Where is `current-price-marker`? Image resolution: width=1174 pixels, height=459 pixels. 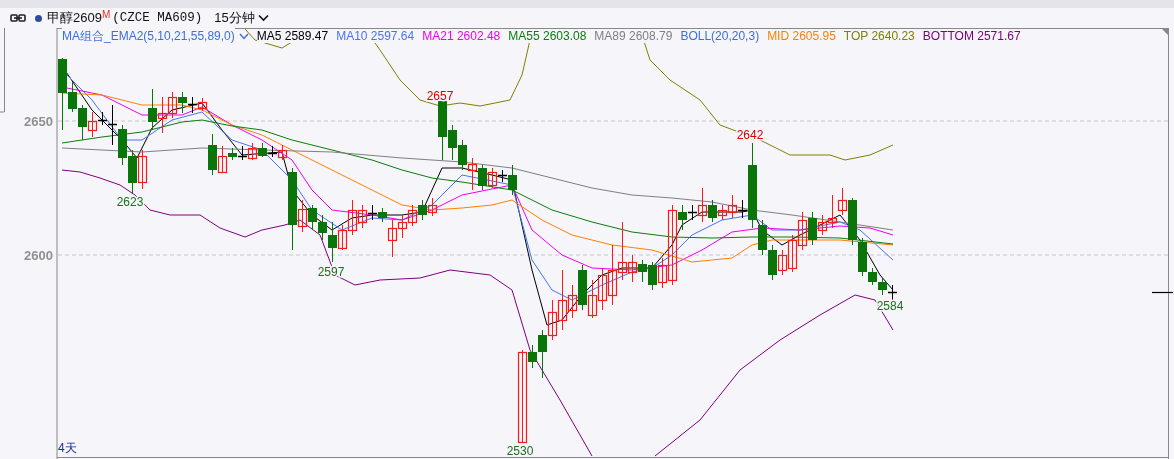 current-price-marker is located at coordinates (1162, 292).